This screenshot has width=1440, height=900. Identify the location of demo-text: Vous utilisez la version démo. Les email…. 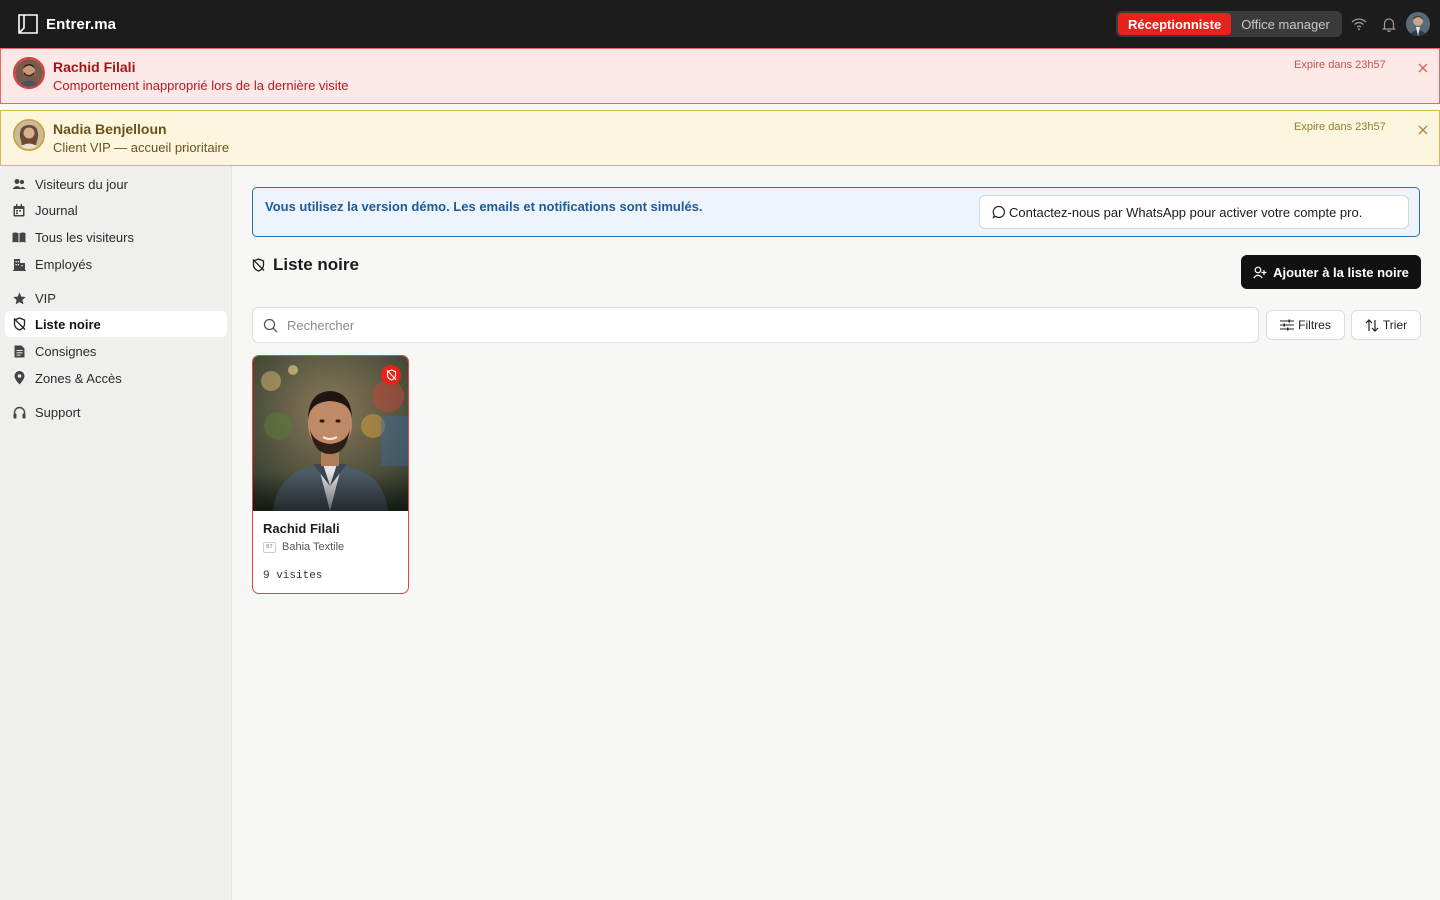
(484, 206).